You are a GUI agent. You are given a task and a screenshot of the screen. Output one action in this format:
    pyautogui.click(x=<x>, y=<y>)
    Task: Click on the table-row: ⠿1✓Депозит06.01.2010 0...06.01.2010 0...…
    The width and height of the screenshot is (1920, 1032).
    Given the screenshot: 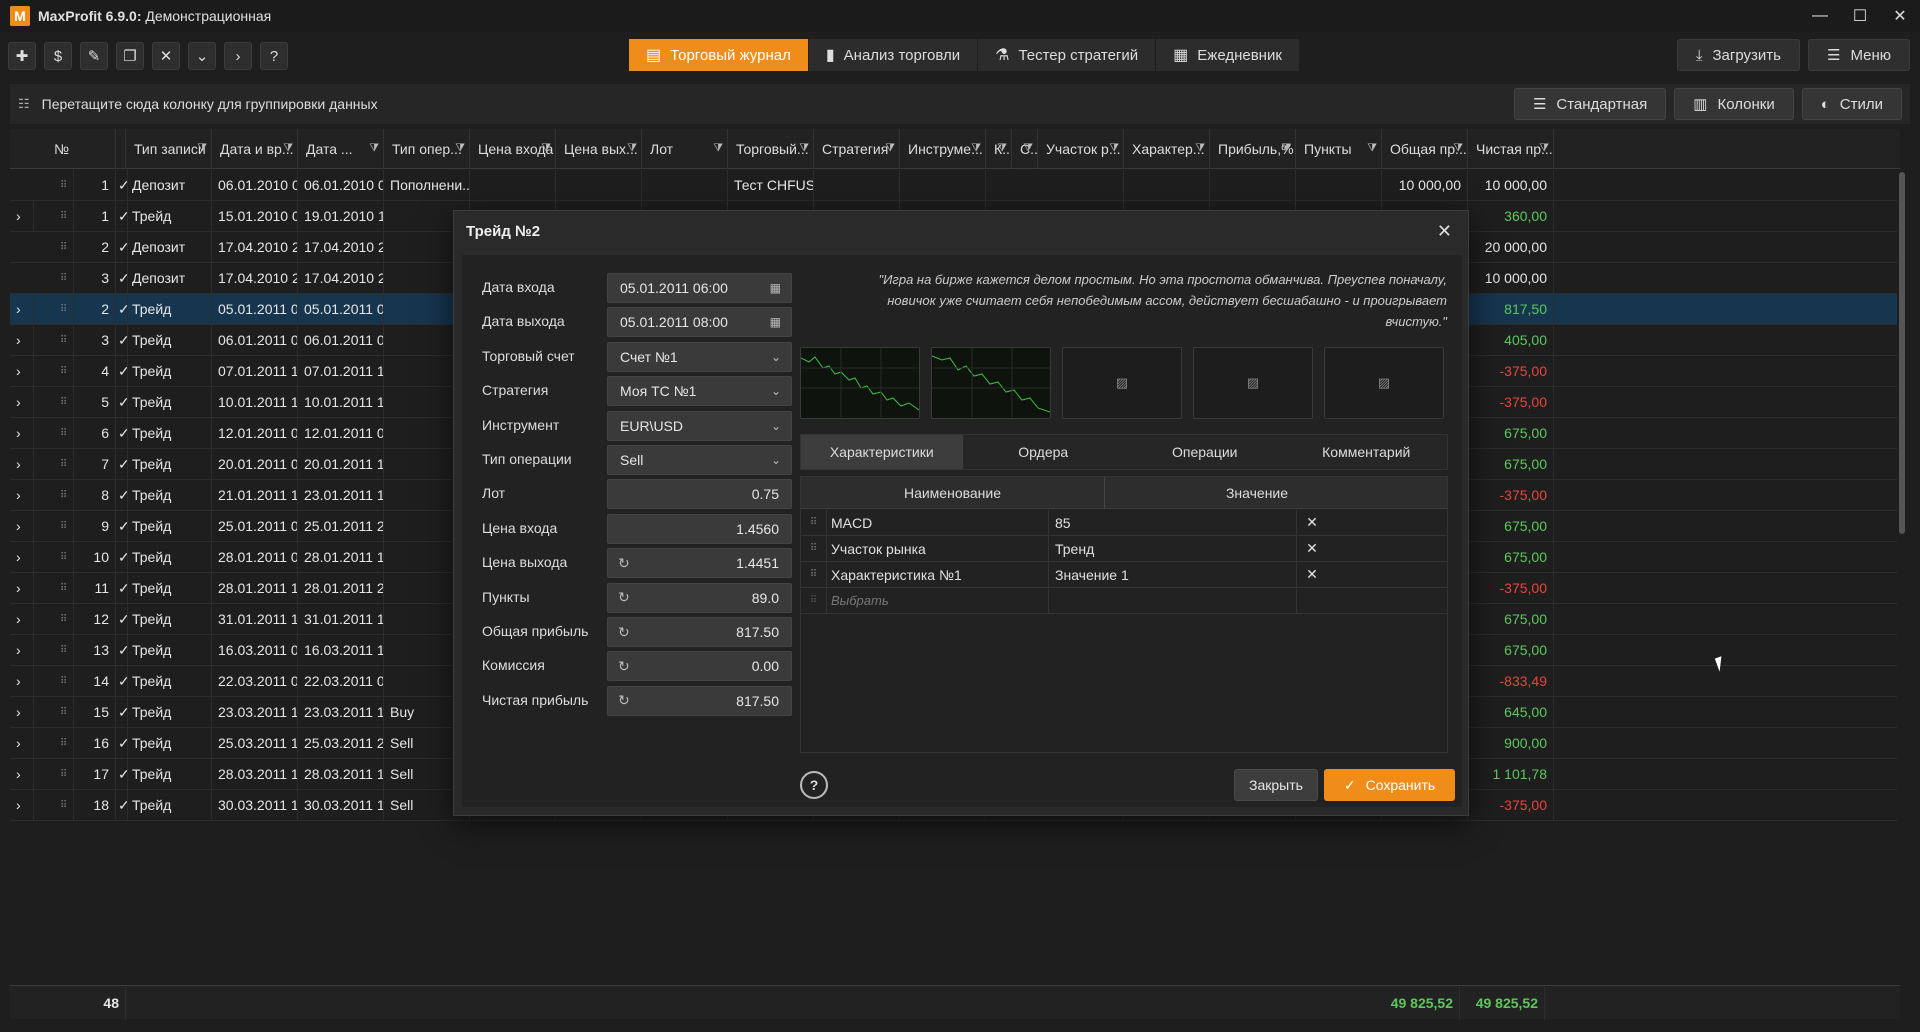 What is the action you would take?
    pyautogui.click(x=955, y=185)
    